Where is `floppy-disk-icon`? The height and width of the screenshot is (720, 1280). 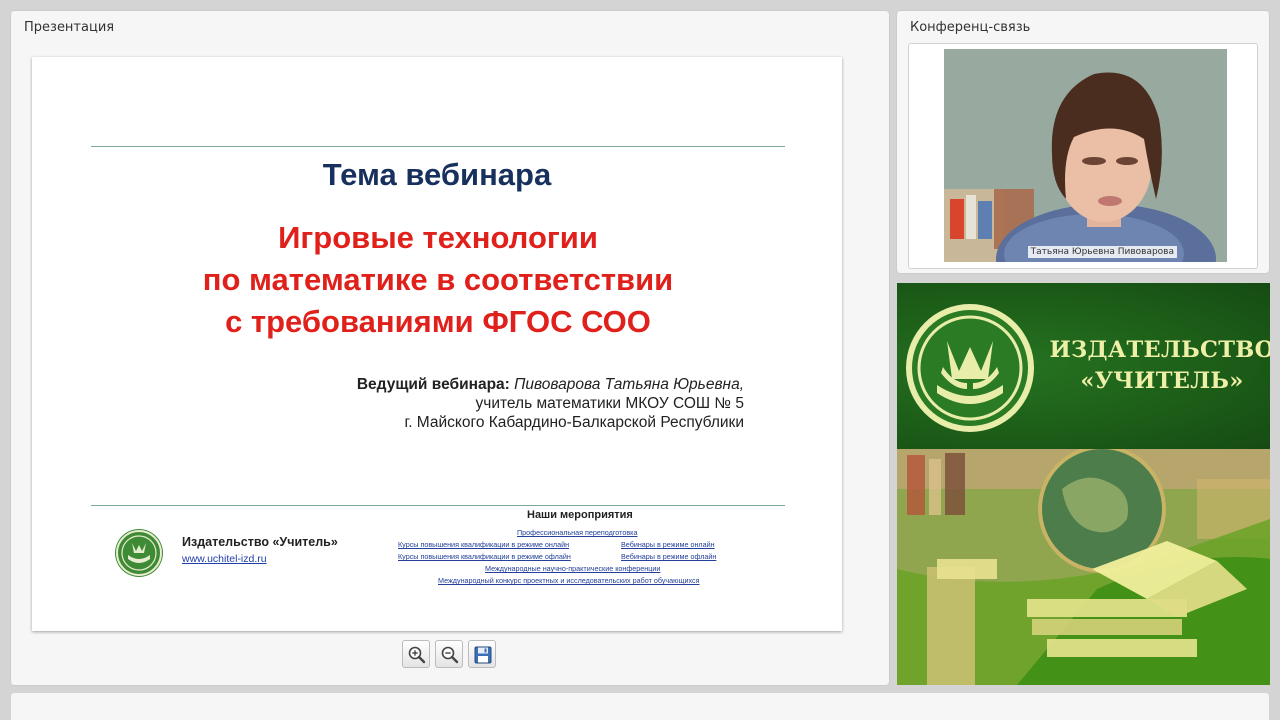 floppy-disk-icon is located at coordinates (483, 655).